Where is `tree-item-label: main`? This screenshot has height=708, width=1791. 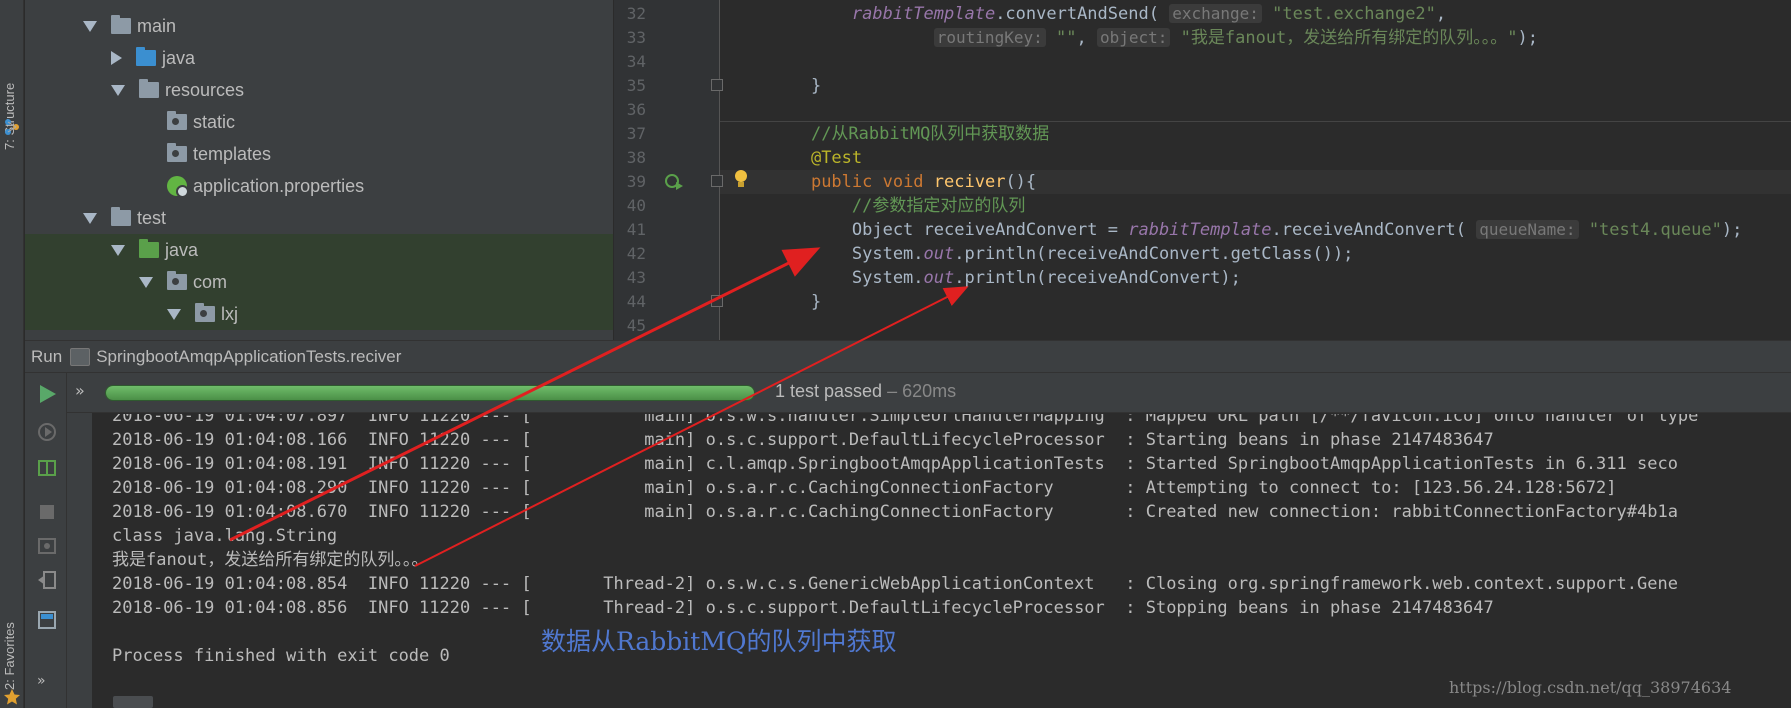 tree-item-label: main is located at coordinates (157, 25).